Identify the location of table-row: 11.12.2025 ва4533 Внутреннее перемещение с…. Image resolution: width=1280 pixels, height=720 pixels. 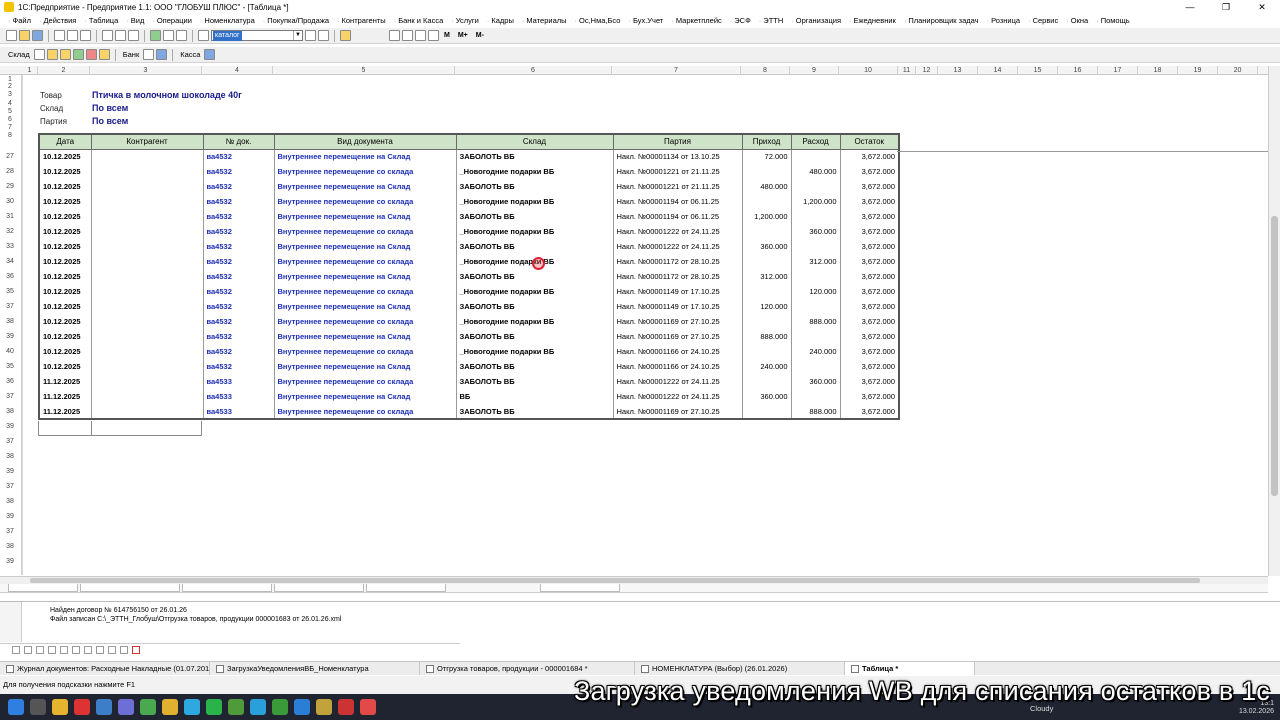
(469, 412).